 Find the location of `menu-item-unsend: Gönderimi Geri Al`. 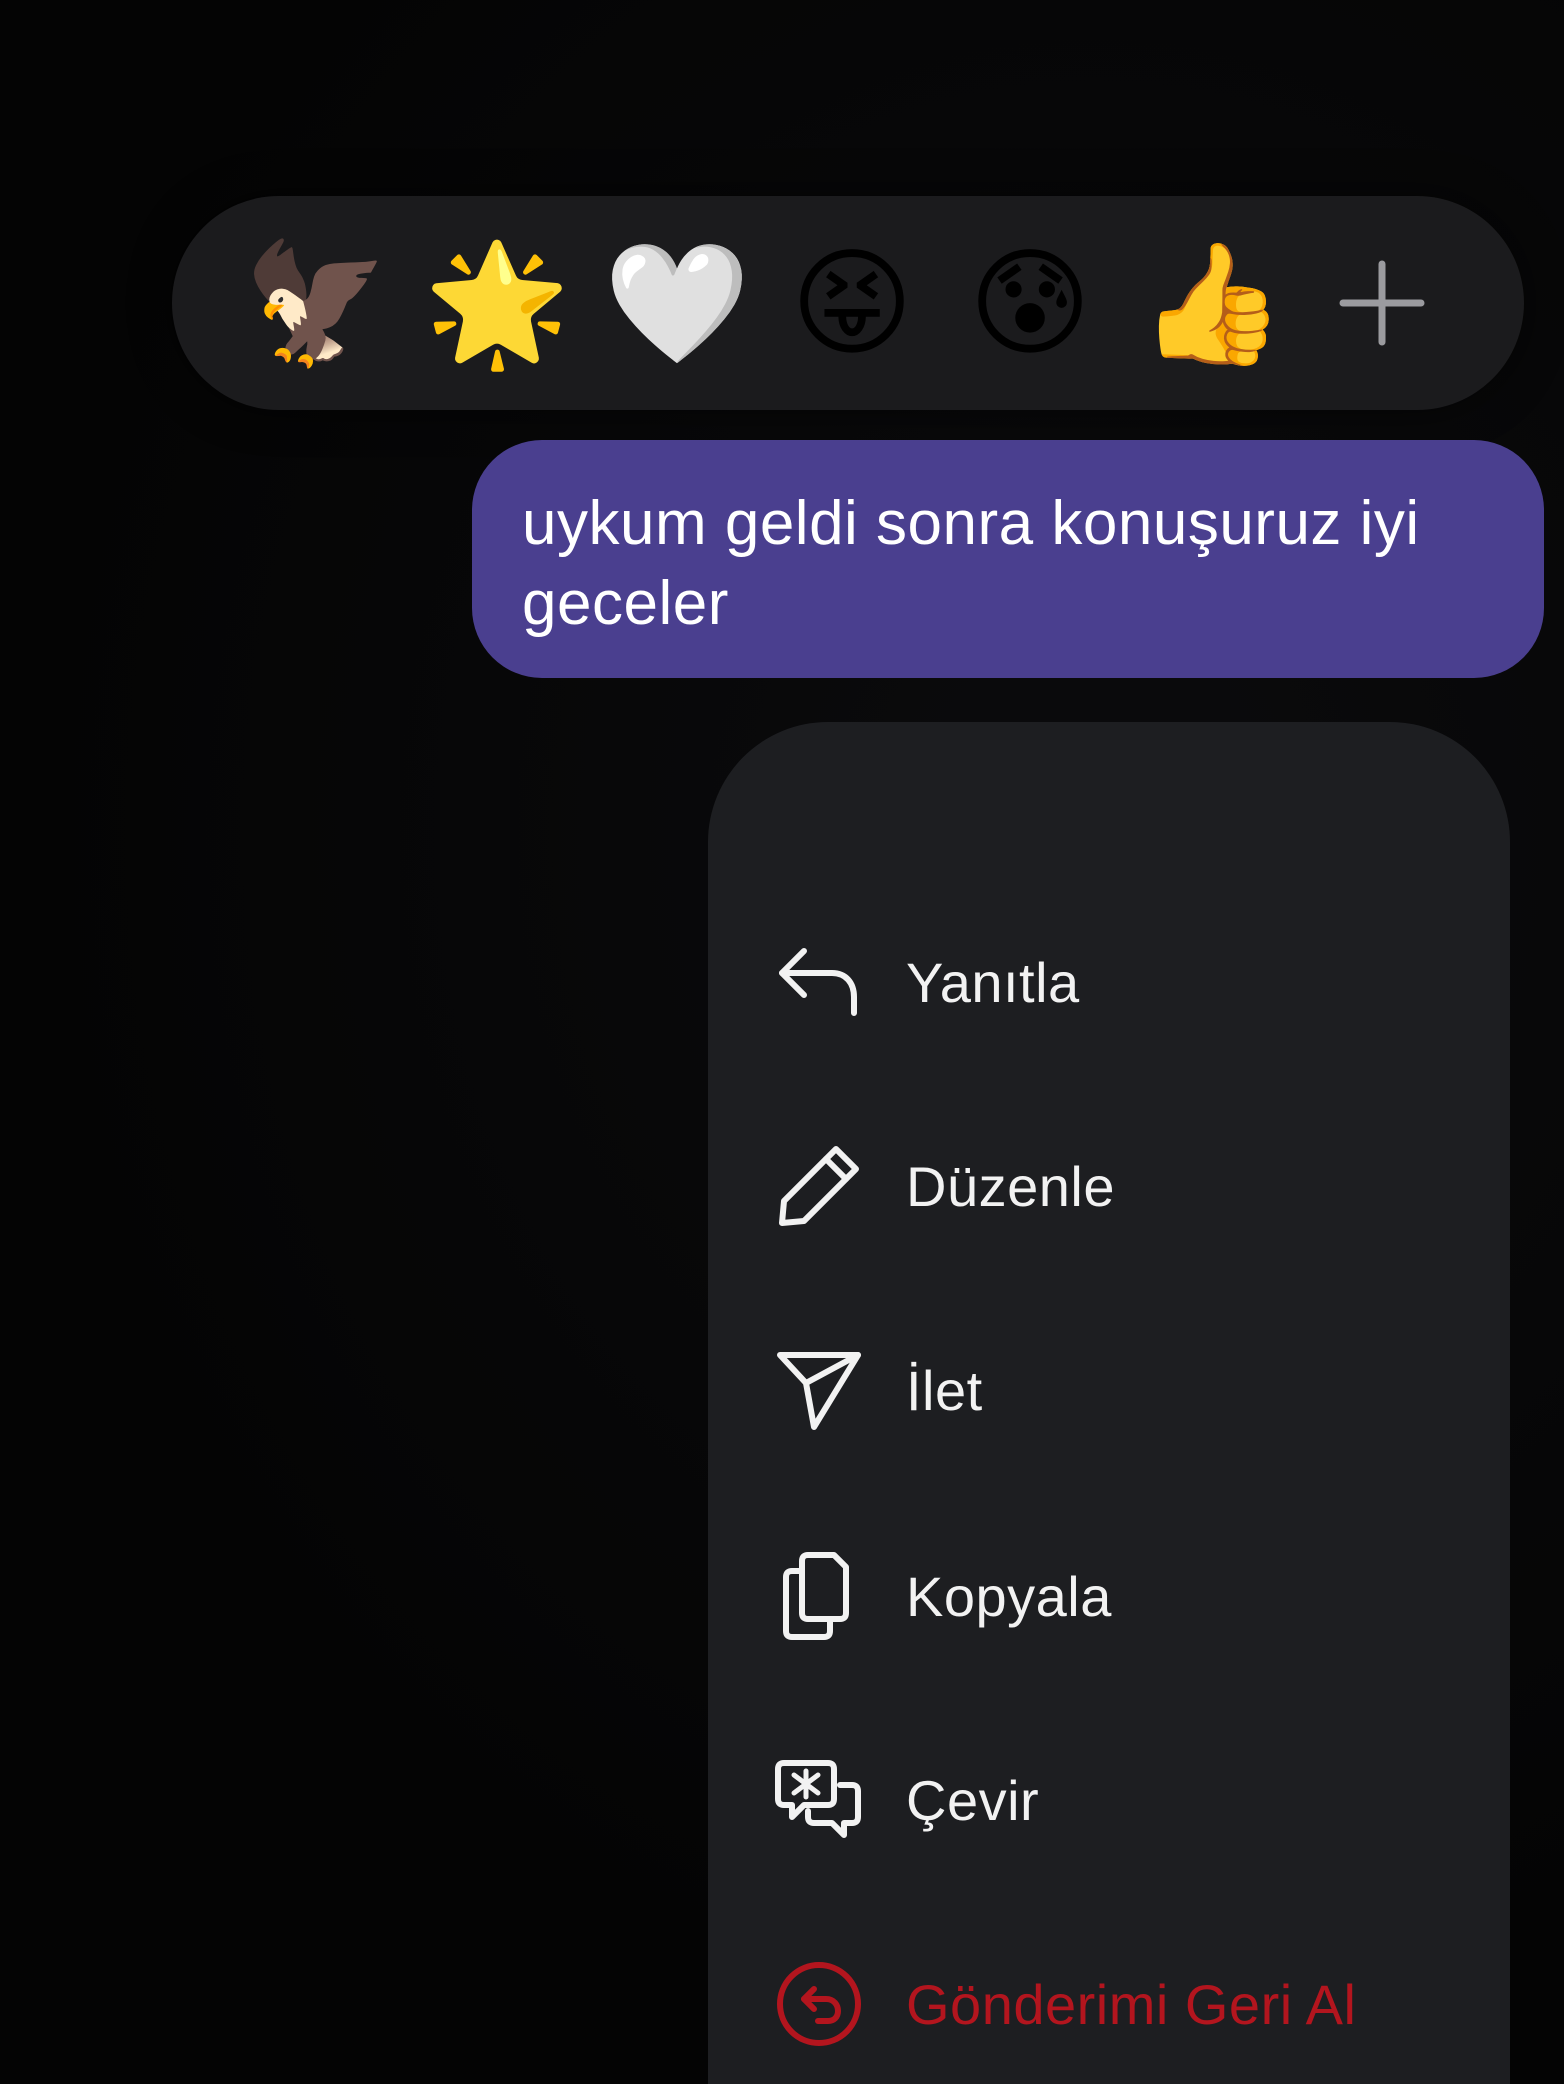

menu-item-unsend: Gönderimi Geri Al is located at coordinates (1065, 2004).